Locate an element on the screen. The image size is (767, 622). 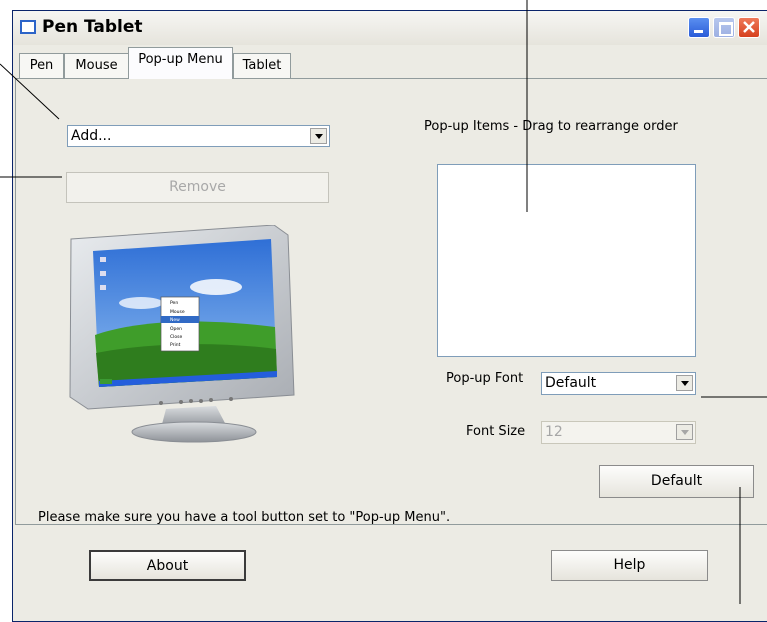
tab-popup-menu: Pop-up Menu is located at coordinates (180, 63).